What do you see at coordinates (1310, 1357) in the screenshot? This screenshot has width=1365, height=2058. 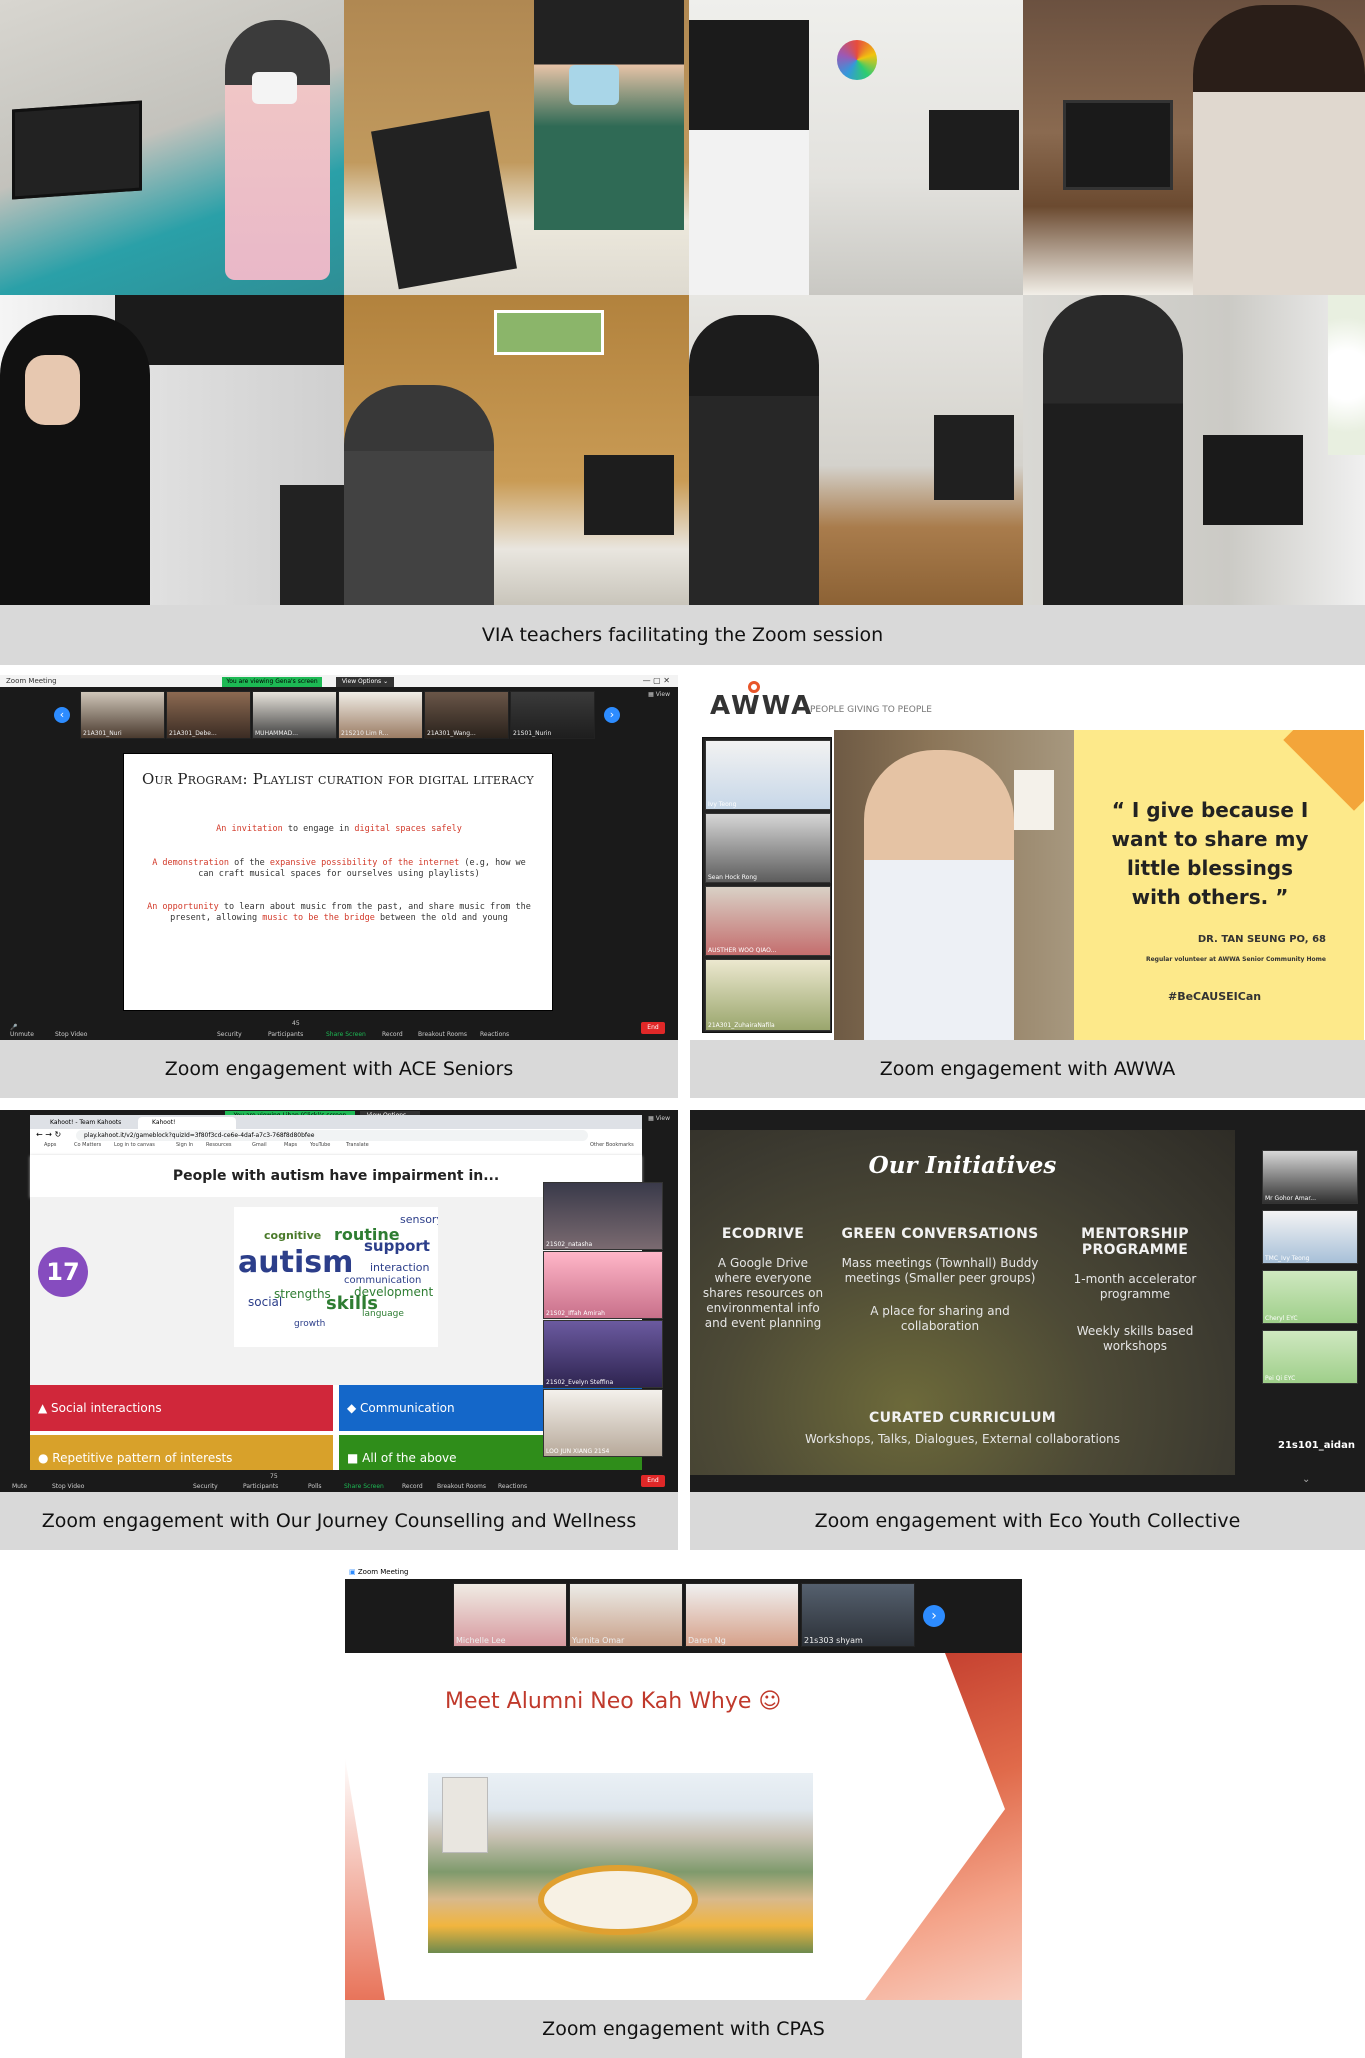 I see `participant-tile: Pei Qi EYC` at bounding box center [1310, 1357].